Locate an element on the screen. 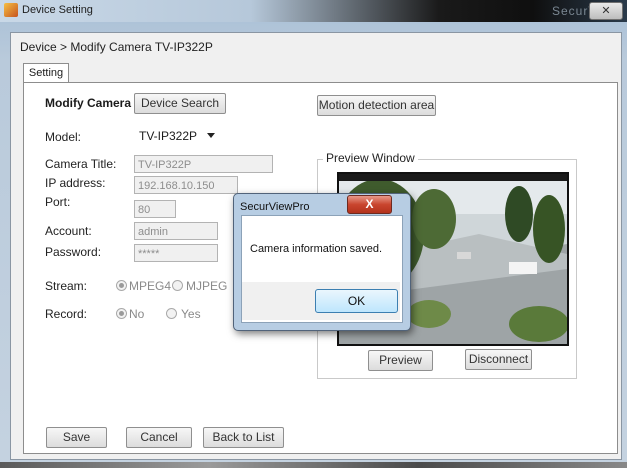 The height and width of the screenshot is (468, 627). model-select: TV-IP322P is located at coordinates (179, 136).